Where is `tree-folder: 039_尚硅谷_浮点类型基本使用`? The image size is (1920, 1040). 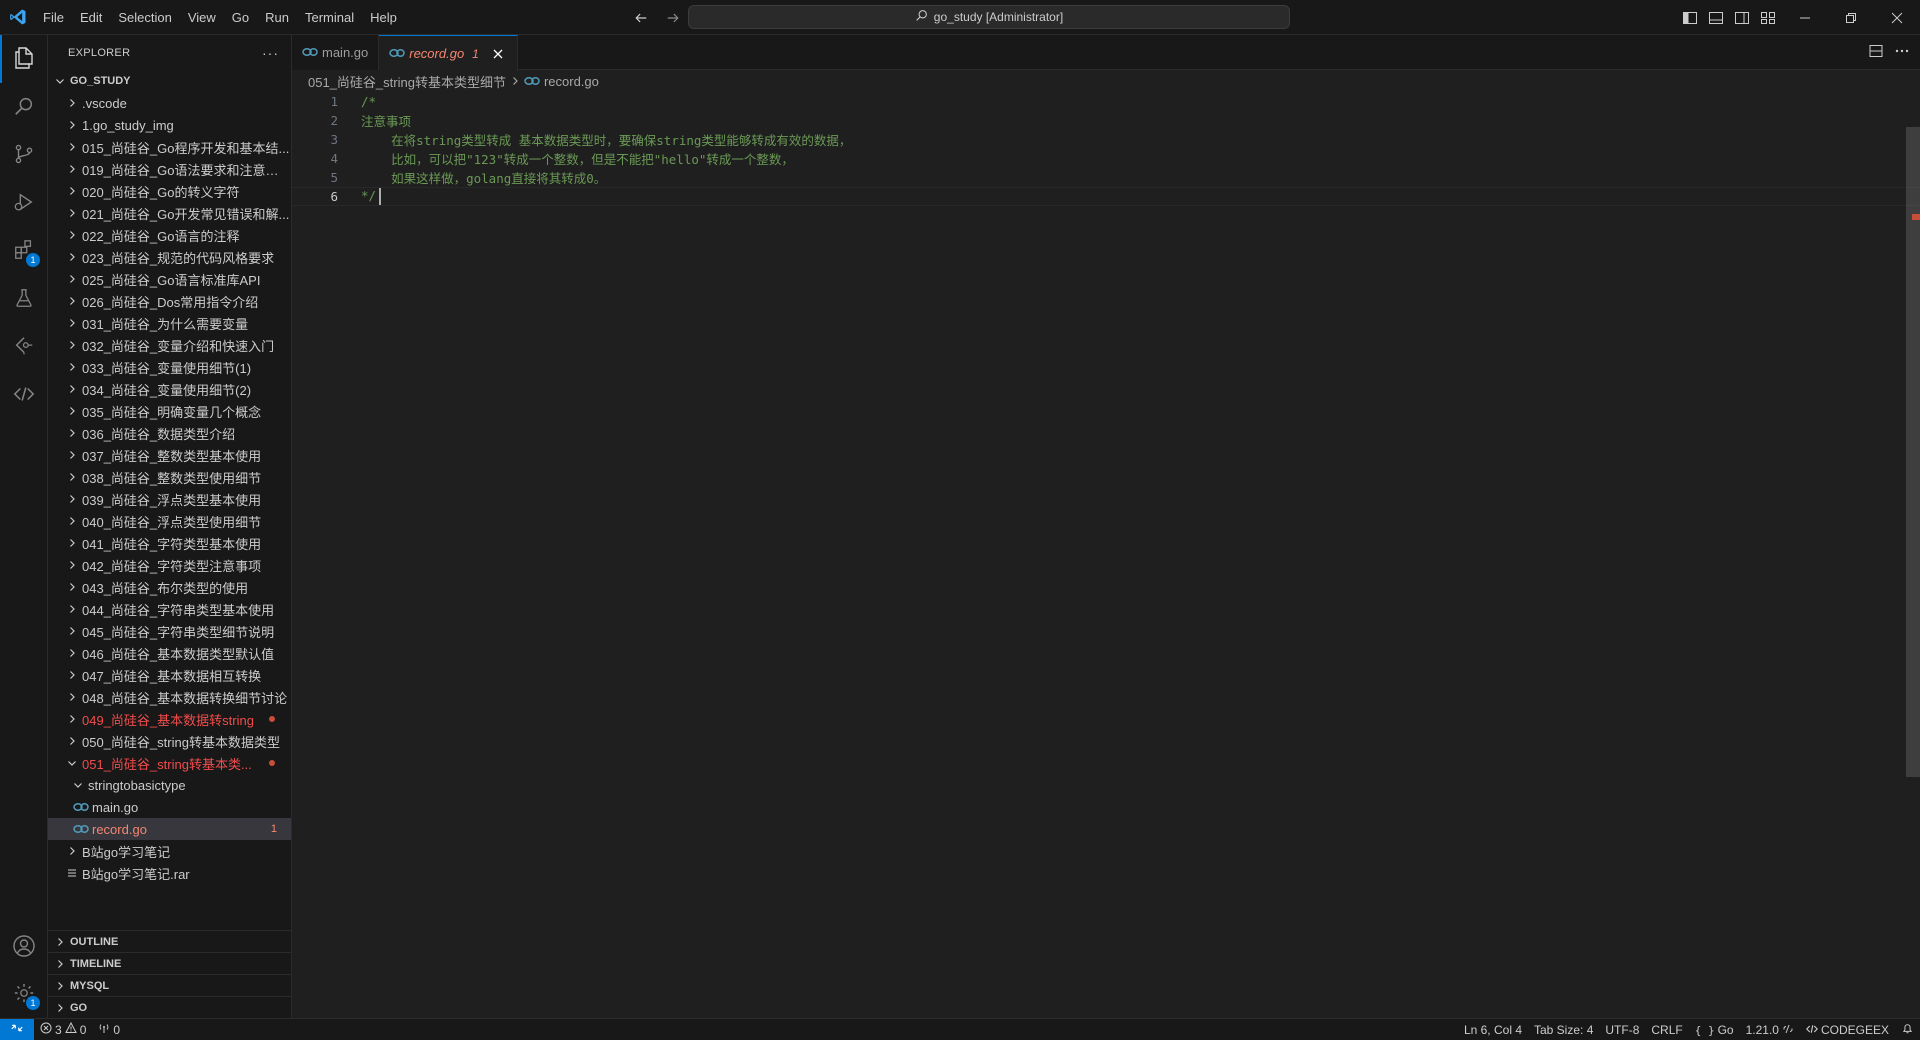
tree-folder: 039_尚硅谷_浮点类型基本使用 is located at coordinates (169, 499).